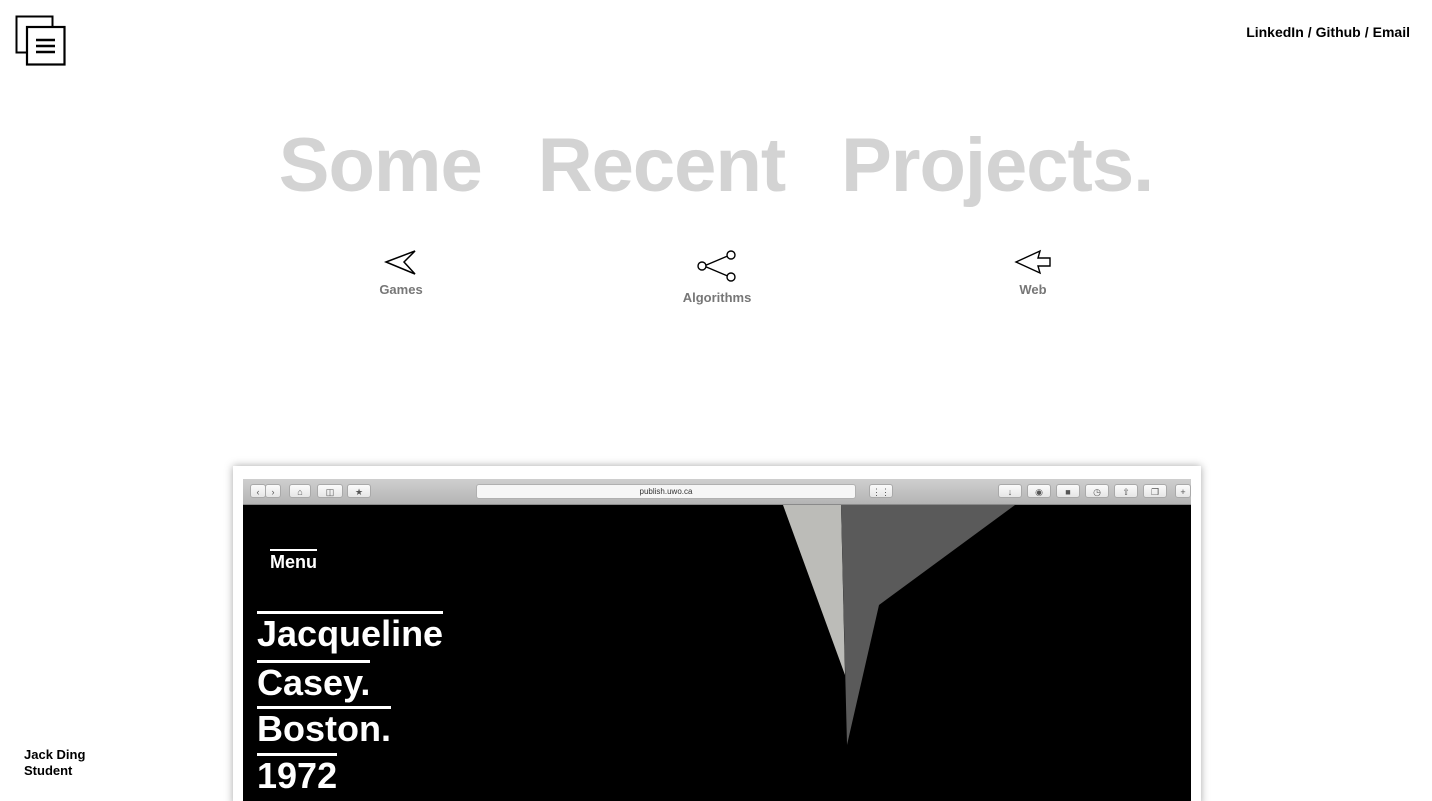  What do you see at coordinates (41, 41) in the screenshot?
I see `menu-logo-icon` at bounding box center [41, 41].